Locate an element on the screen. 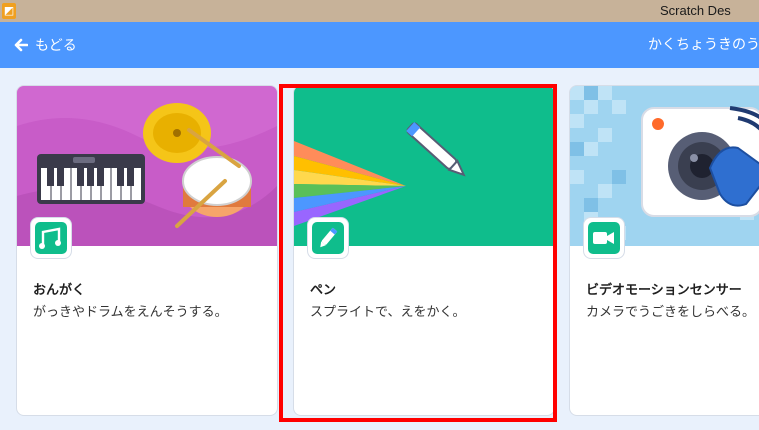  video-extension-icon is located at coordinates (604, 238).